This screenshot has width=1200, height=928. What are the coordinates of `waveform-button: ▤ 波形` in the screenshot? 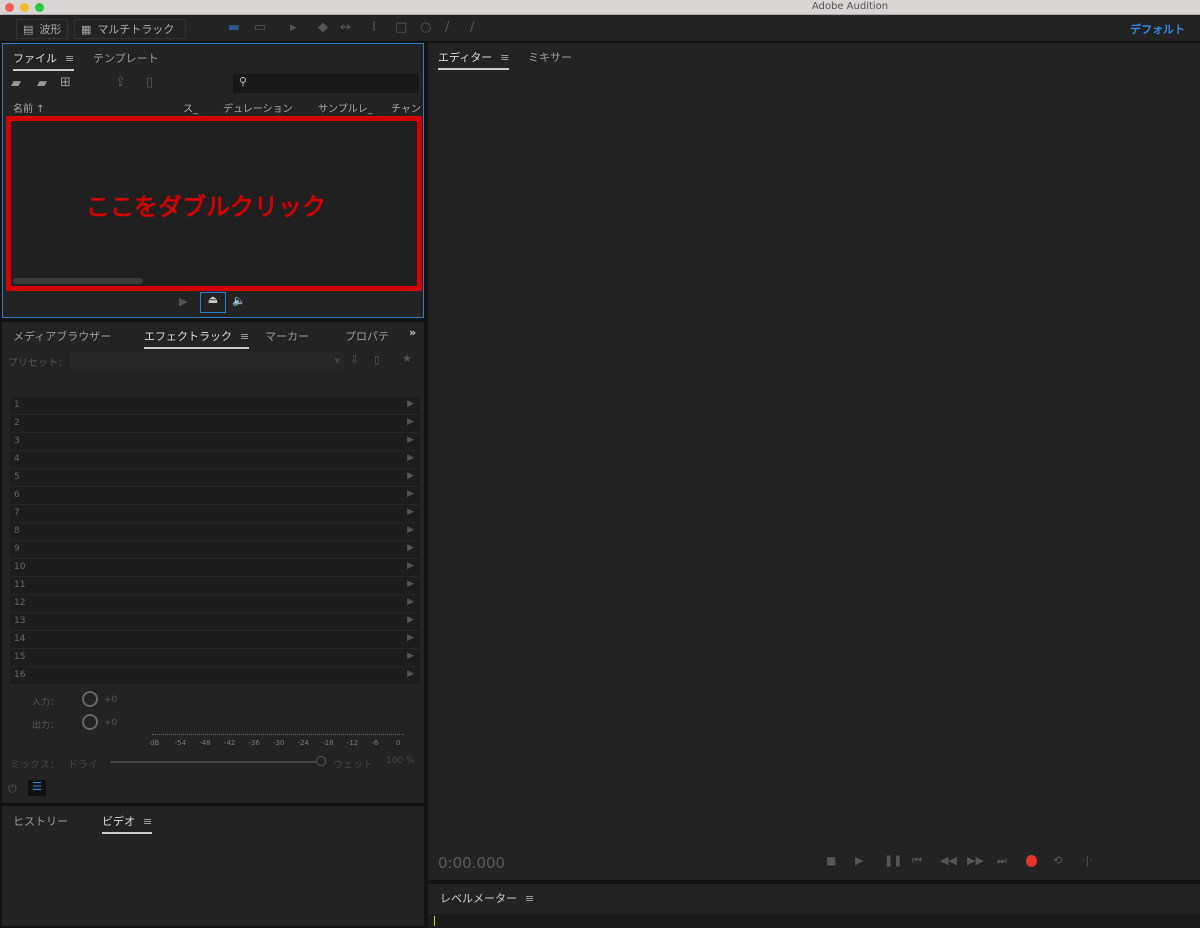 It's located at (42, 29).